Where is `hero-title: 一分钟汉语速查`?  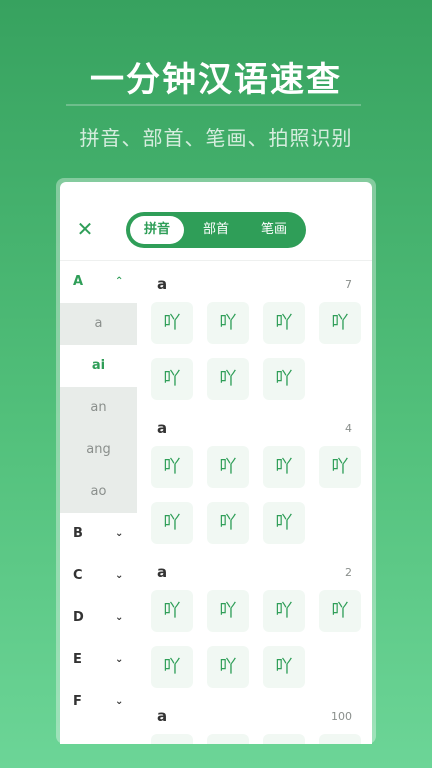 hero-title: 一分钟汉语速查 is located at coordinates (216, 80).